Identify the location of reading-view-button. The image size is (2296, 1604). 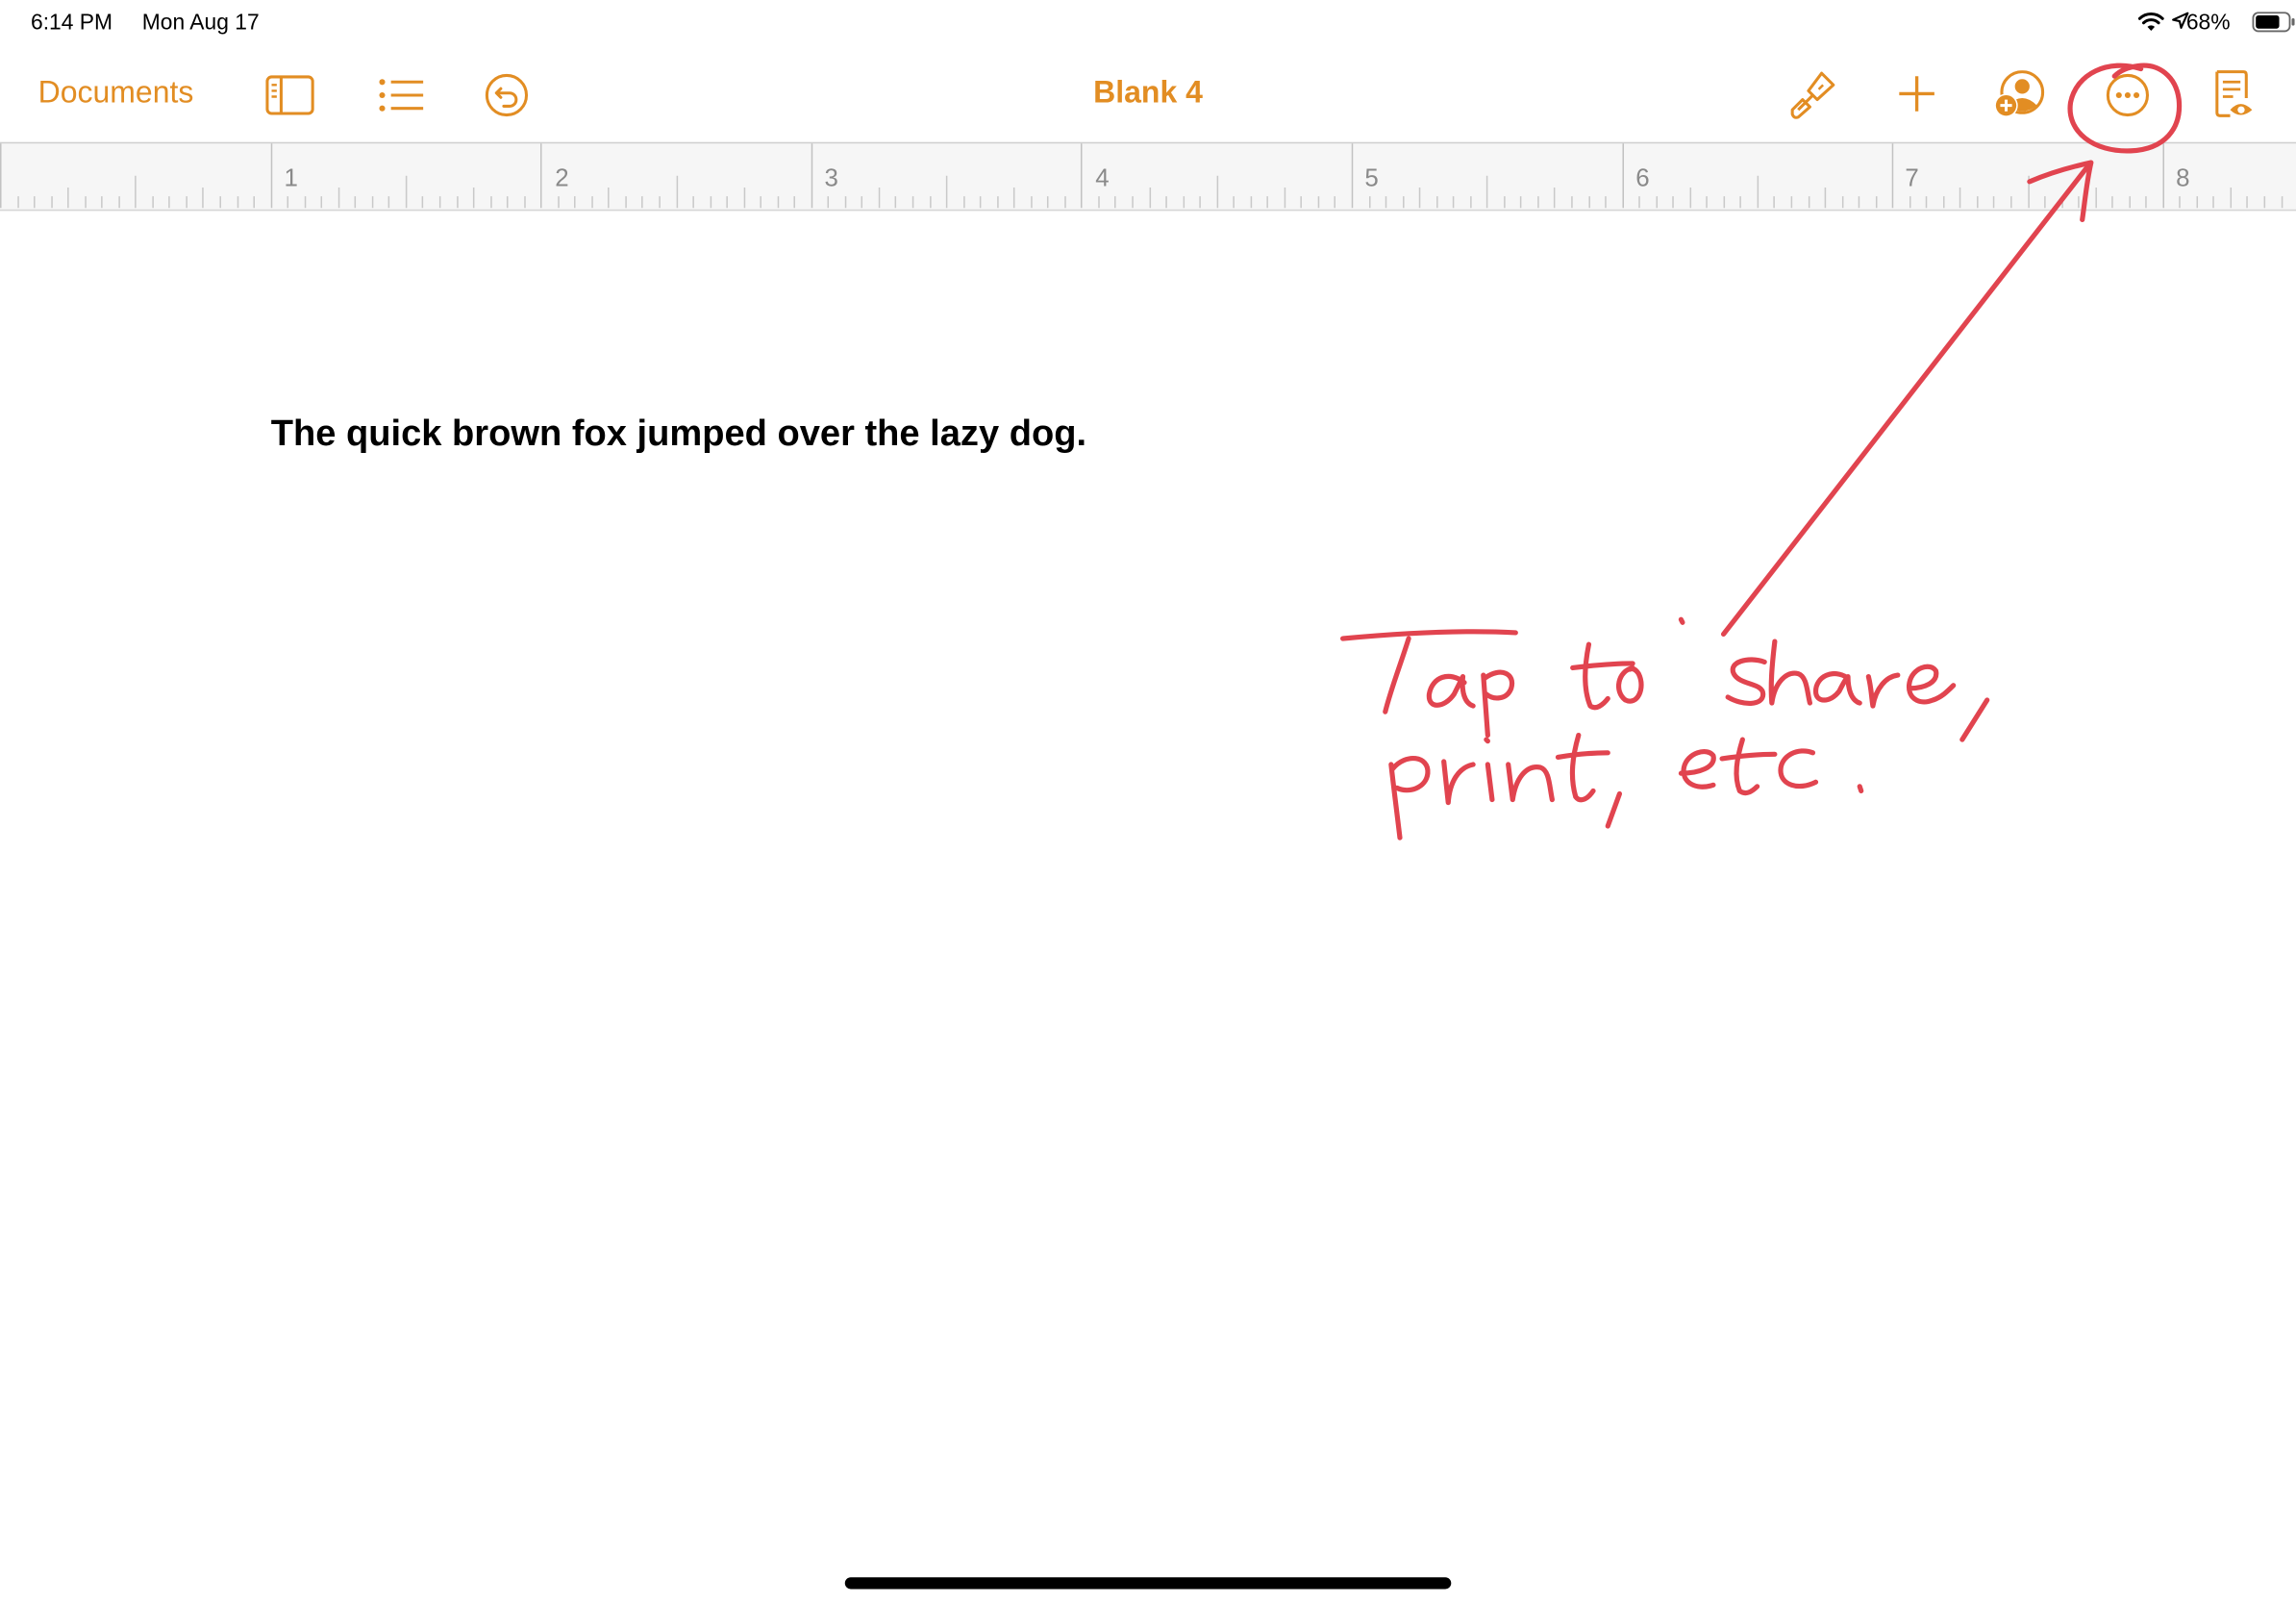
(2234, 95).